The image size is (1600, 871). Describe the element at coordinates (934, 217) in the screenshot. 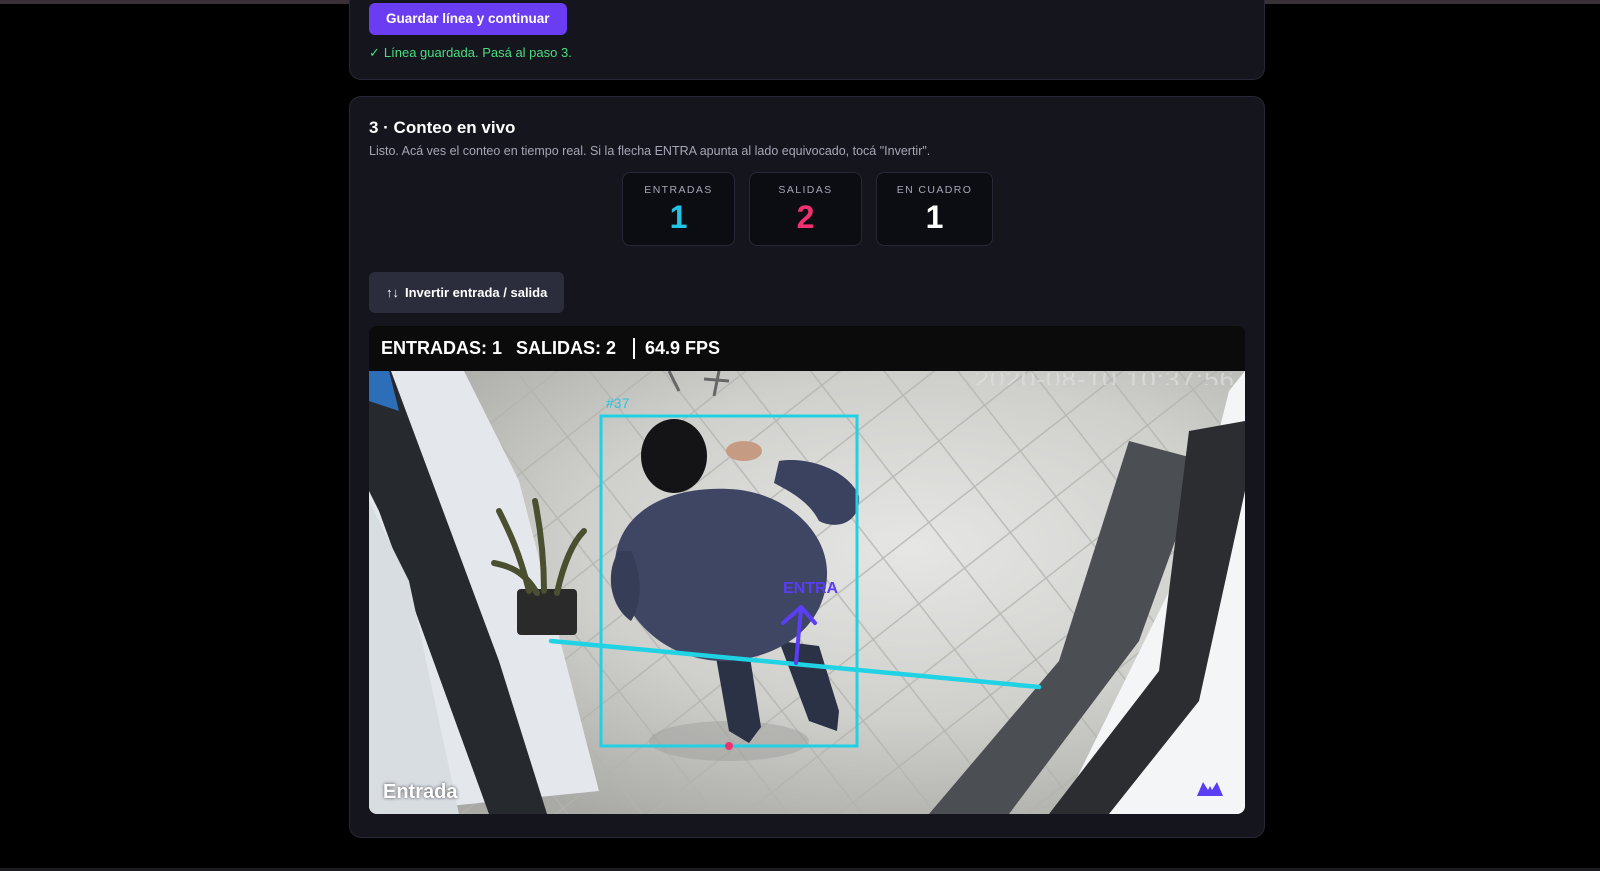

I see `stat-in-frame-value: 1` at that location.